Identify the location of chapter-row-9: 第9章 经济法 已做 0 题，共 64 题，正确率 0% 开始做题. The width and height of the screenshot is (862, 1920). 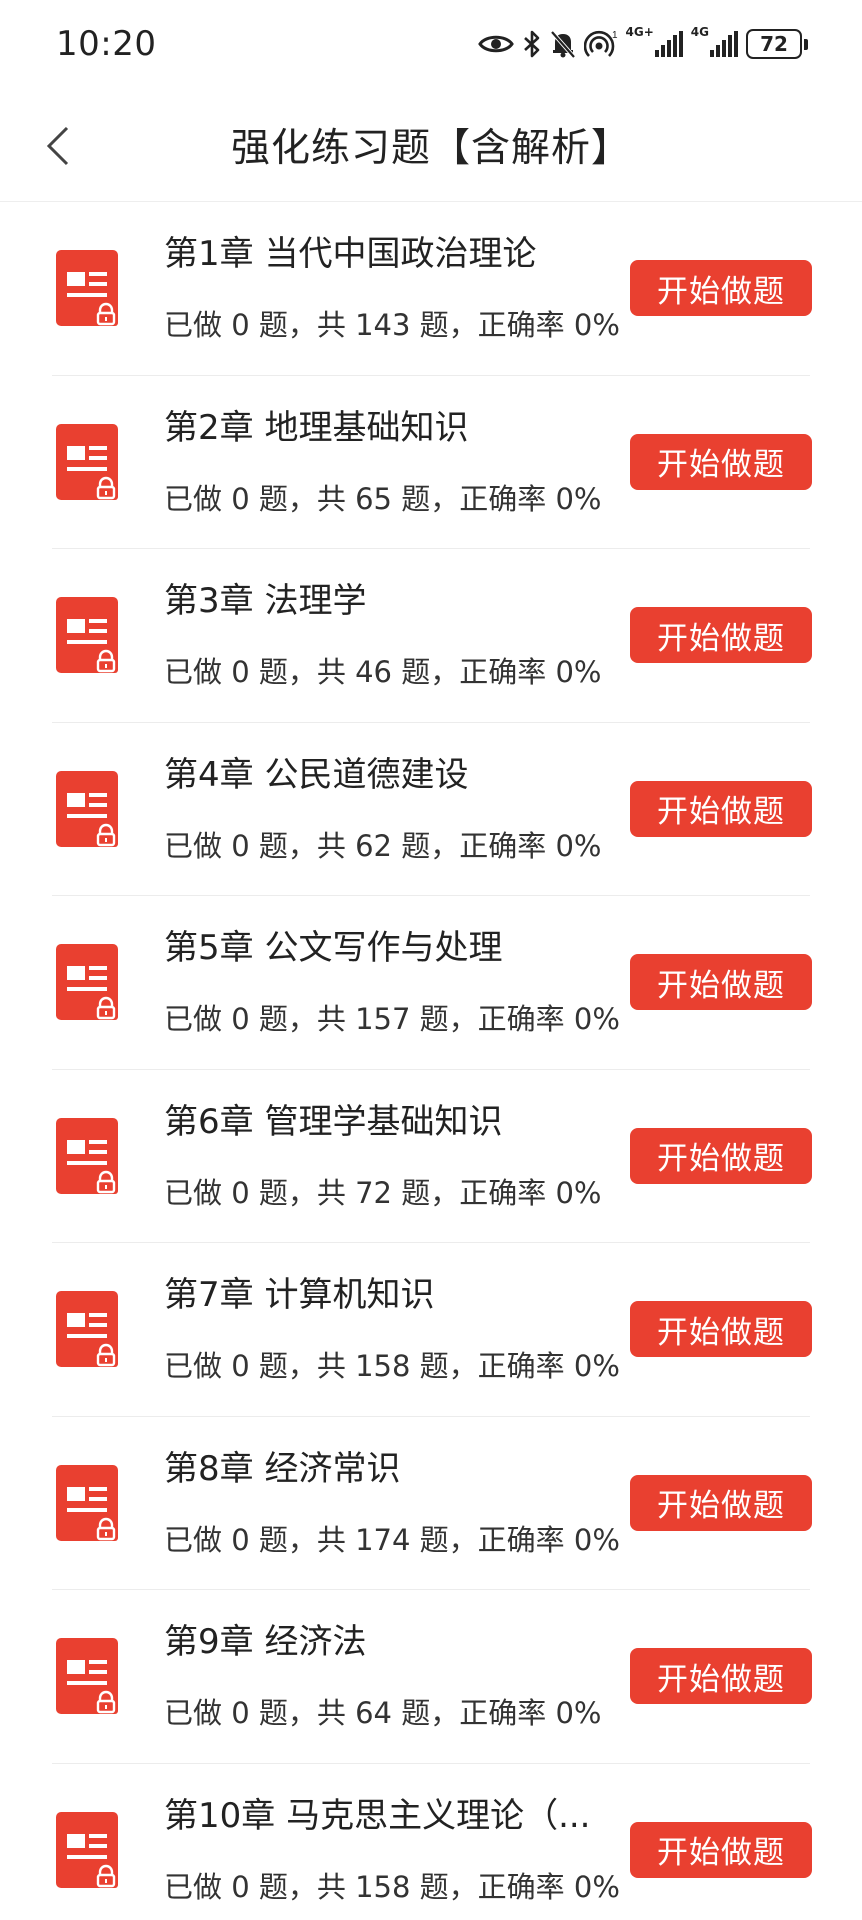
(432, 1677).